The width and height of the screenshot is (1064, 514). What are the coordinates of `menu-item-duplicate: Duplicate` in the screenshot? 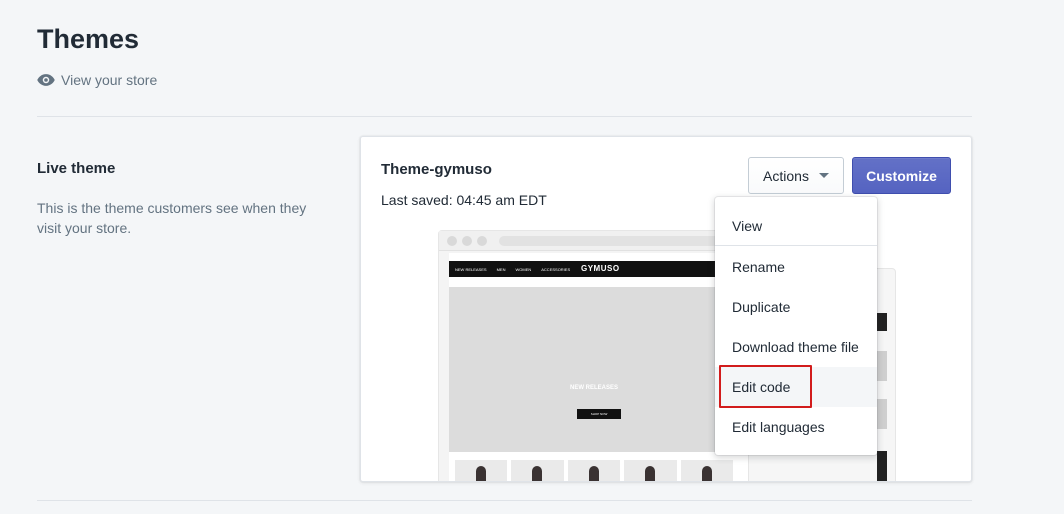 It's located at (796, 307).